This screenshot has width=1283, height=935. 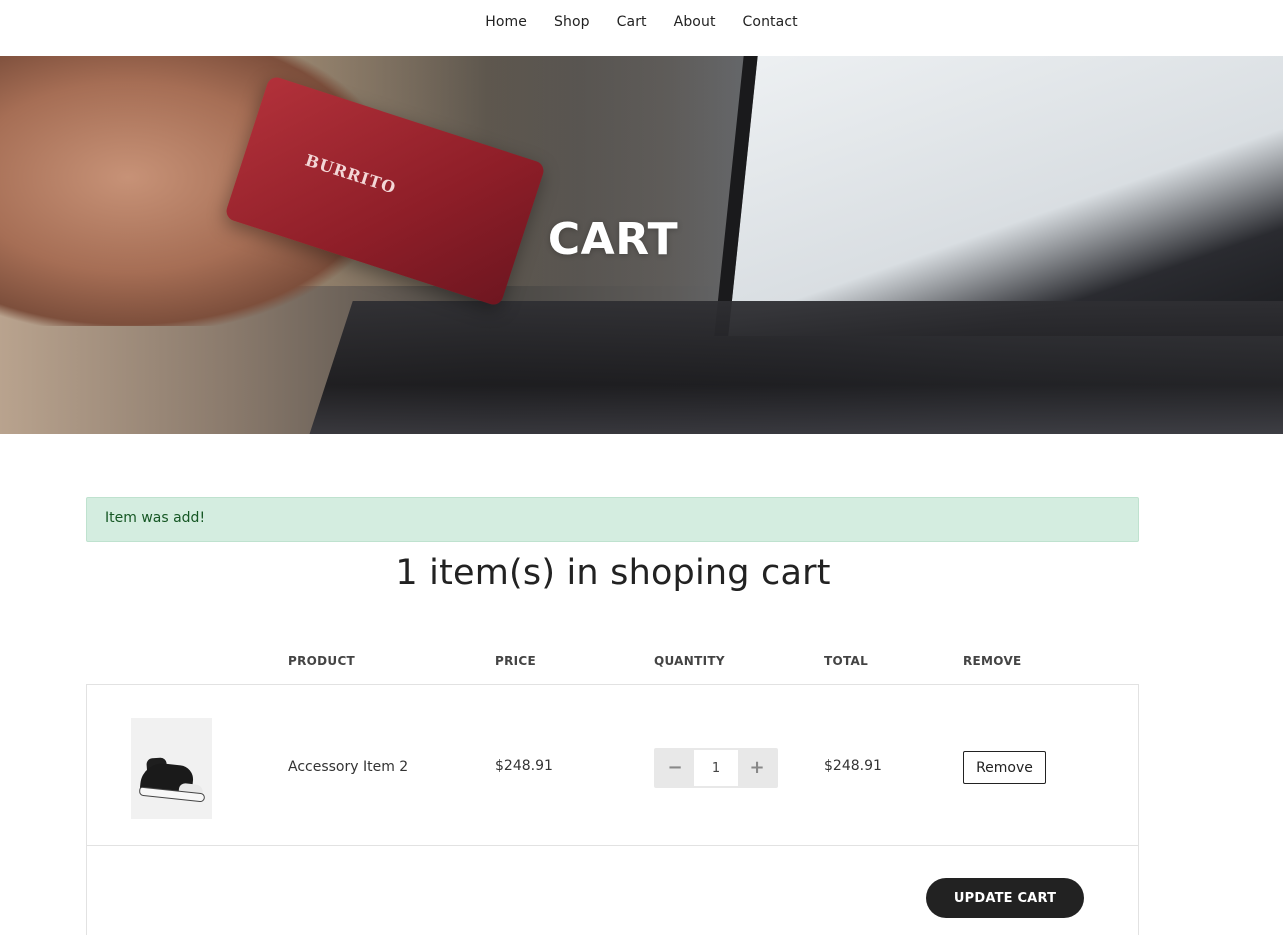 I want to click on quantity-increase-button: +, so click(x=757, y=768).